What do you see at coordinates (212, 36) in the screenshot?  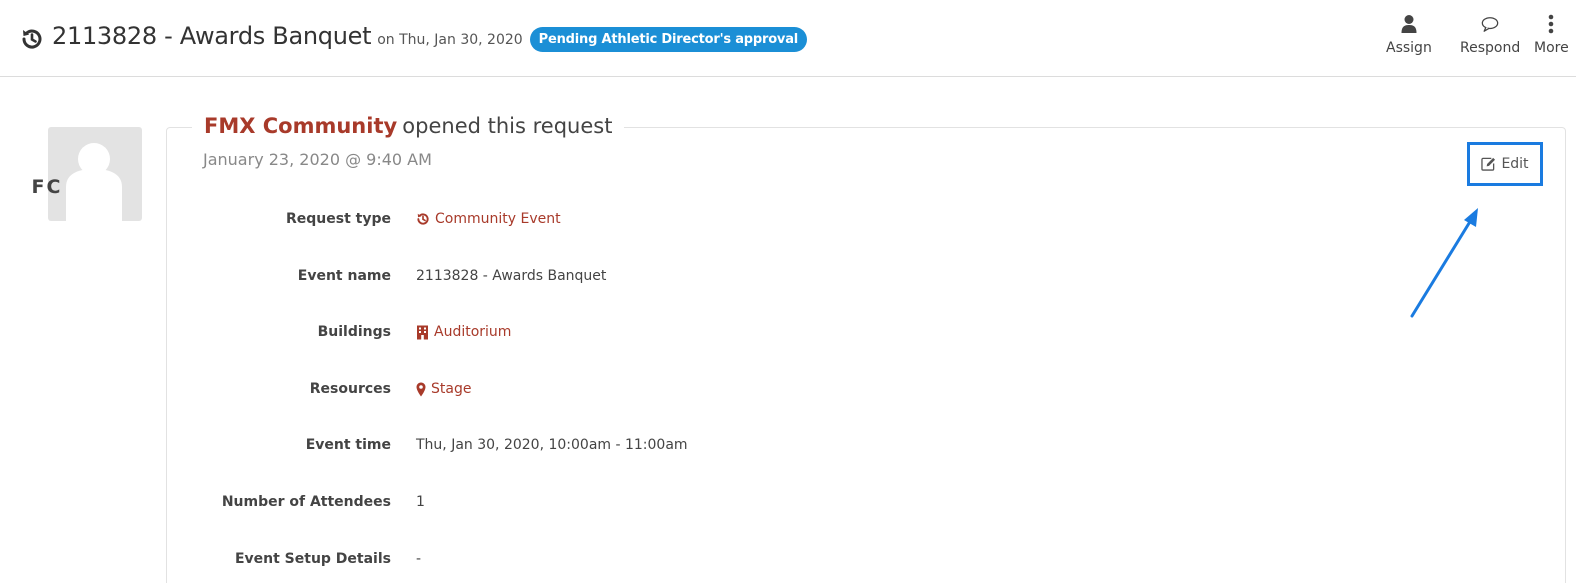 I see `page-title: 2113828 - Awards Banquet` at bounding box center [212, 36].